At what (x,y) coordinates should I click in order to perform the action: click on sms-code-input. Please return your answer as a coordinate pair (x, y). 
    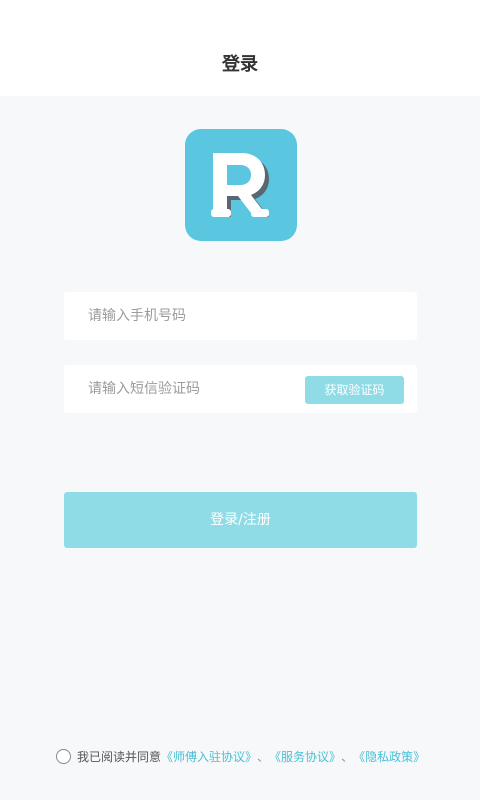
    Looking at the image, I should click on (193, 389).